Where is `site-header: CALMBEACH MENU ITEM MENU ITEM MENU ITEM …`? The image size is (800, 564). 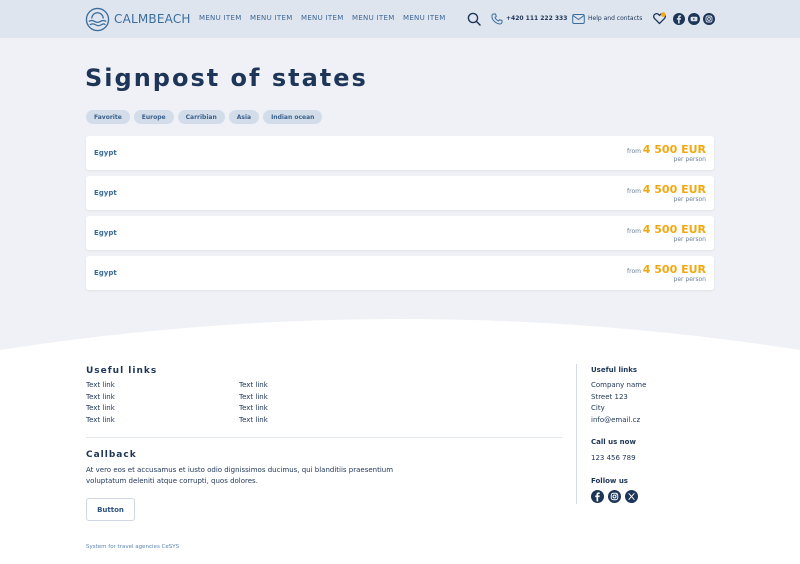
site-header: CALMBEACH MENU ITEM MENU ITEM MENU ITEM … is located at coordinates (400, 19).